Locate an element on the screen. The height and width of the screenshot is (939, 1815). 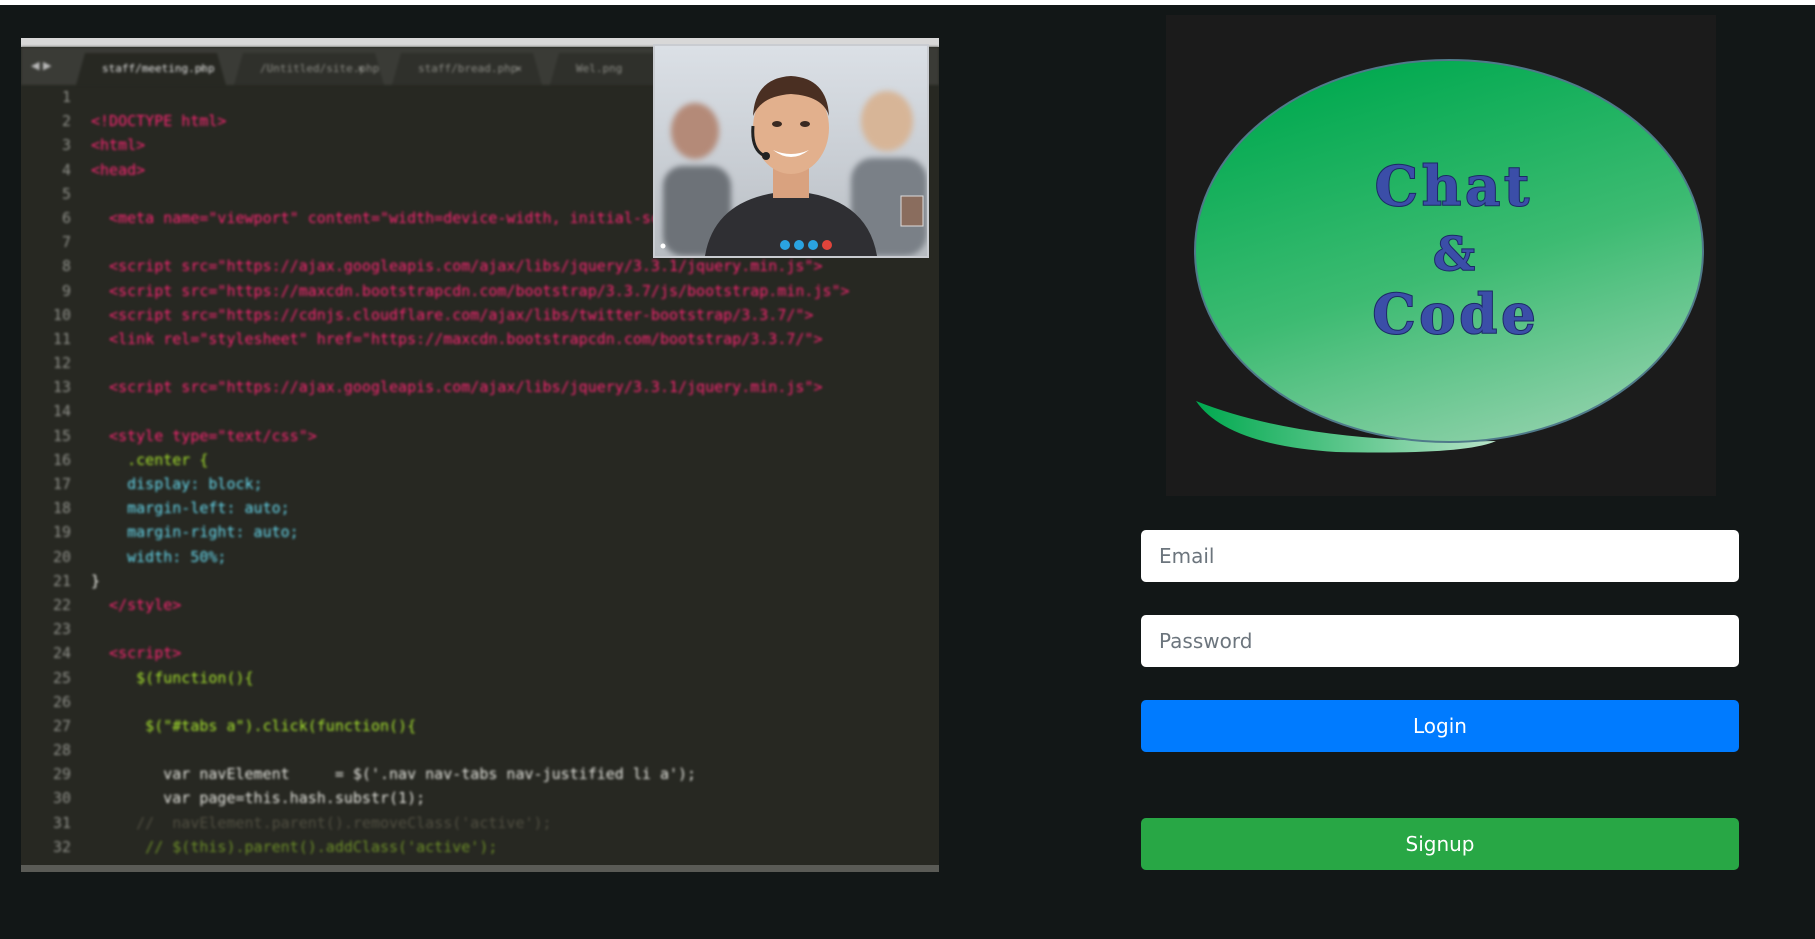
code-line: 12 is located at coordinates (480, 363).